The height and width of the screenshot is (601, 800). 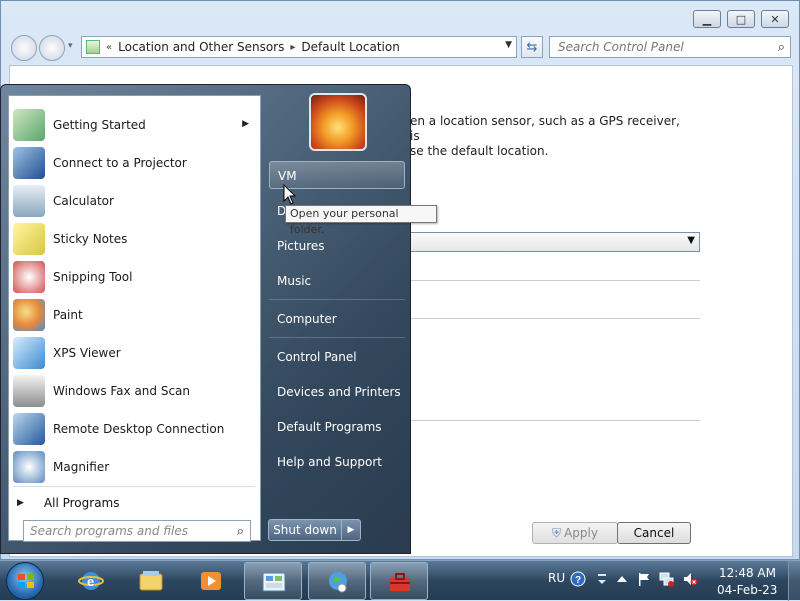 I want to click on program-label: Sticky Notes, so click(x=90, y=239).